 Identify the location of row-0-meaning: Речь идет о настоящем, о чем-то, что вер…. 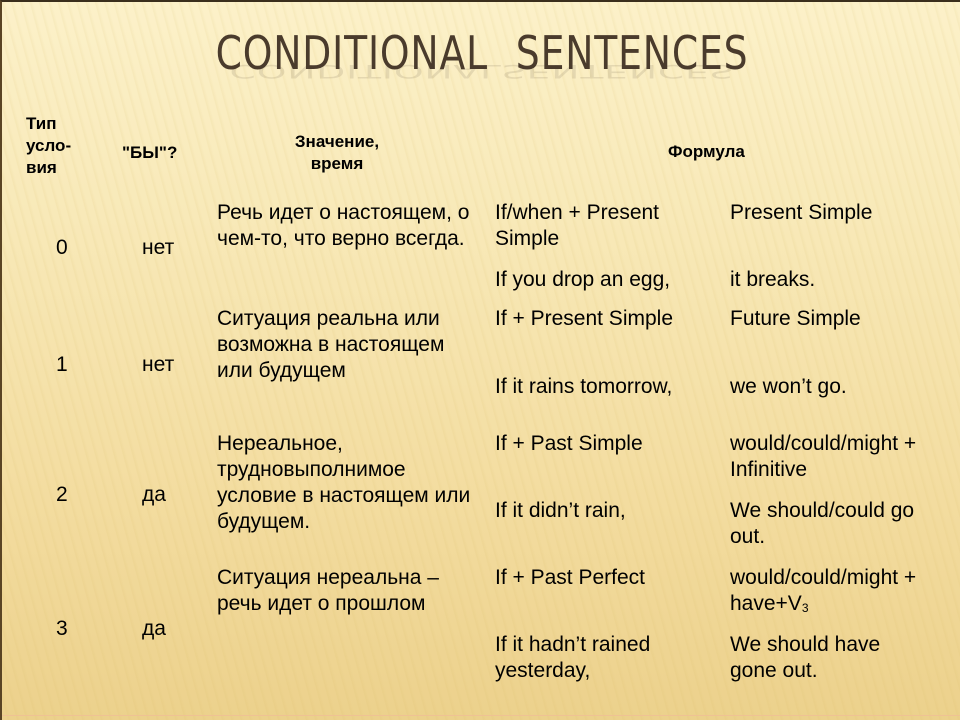
(343, 225).